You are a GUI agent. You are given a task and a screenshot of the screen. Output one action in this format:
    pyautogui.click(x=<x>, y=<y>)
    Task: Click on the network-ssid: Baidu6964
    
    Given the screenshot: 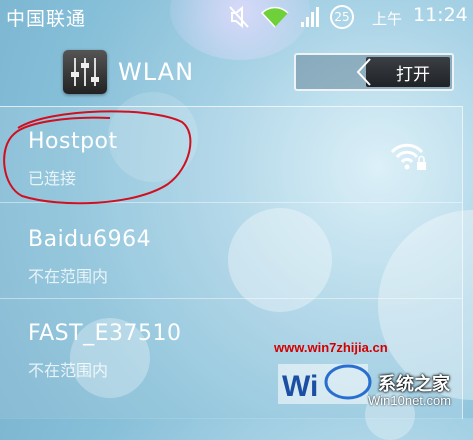 What is the action you would take?
    pyautogui.click(x=90, y=239)
    